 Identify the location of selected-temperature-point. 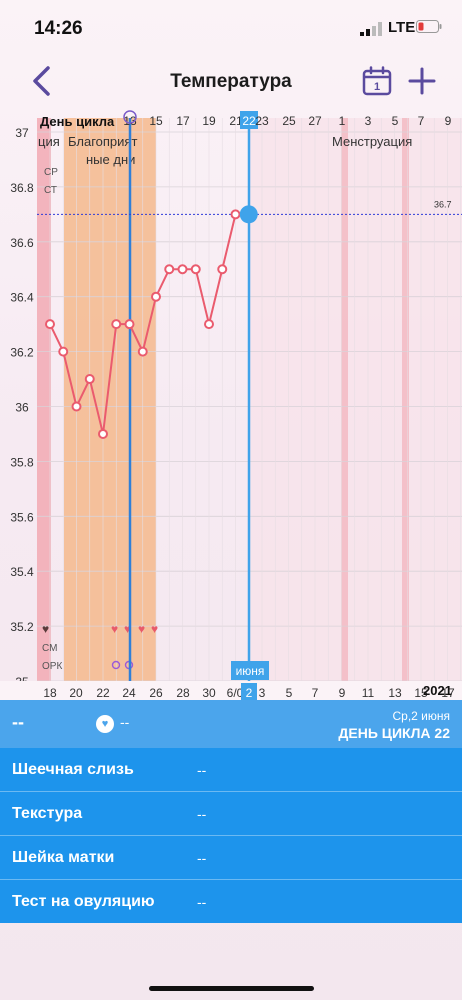
(248, 214).